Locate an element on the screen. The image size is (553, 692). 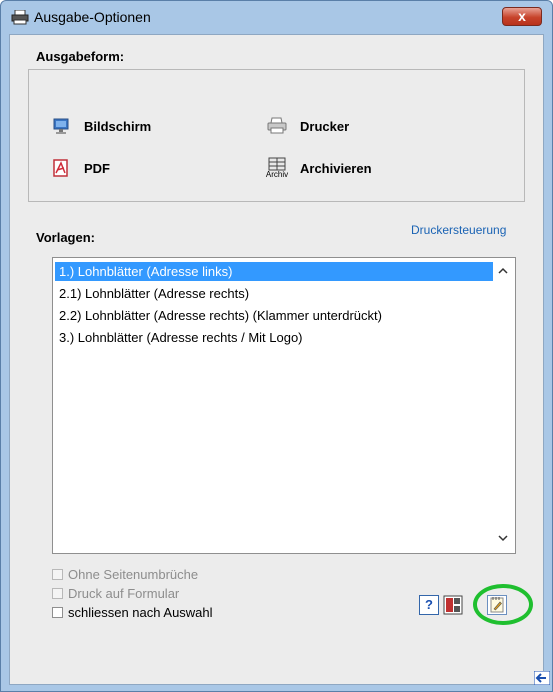
back-arrow-icon is located at coordinates (542, 678).